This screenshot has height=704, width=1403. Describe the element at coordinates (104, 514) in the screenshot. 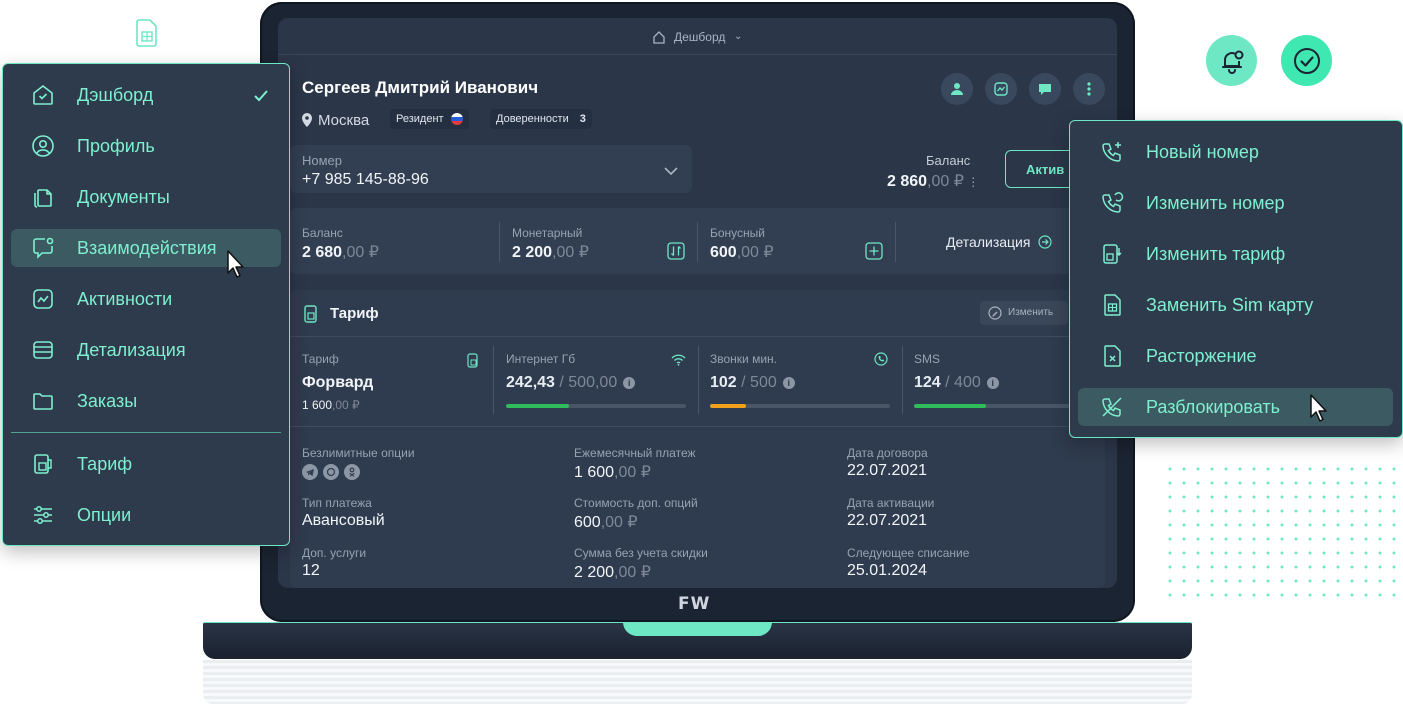

I see `nav-item-label: Опции` at that location.